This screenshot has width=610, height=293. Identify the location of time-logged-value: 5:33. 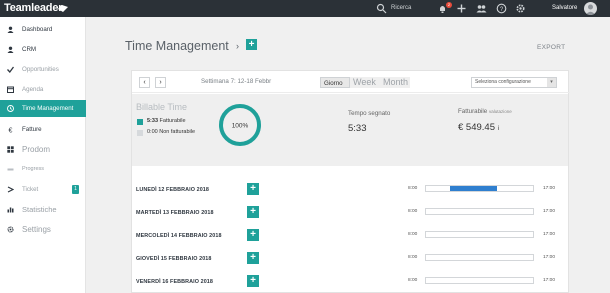
(357, 128).